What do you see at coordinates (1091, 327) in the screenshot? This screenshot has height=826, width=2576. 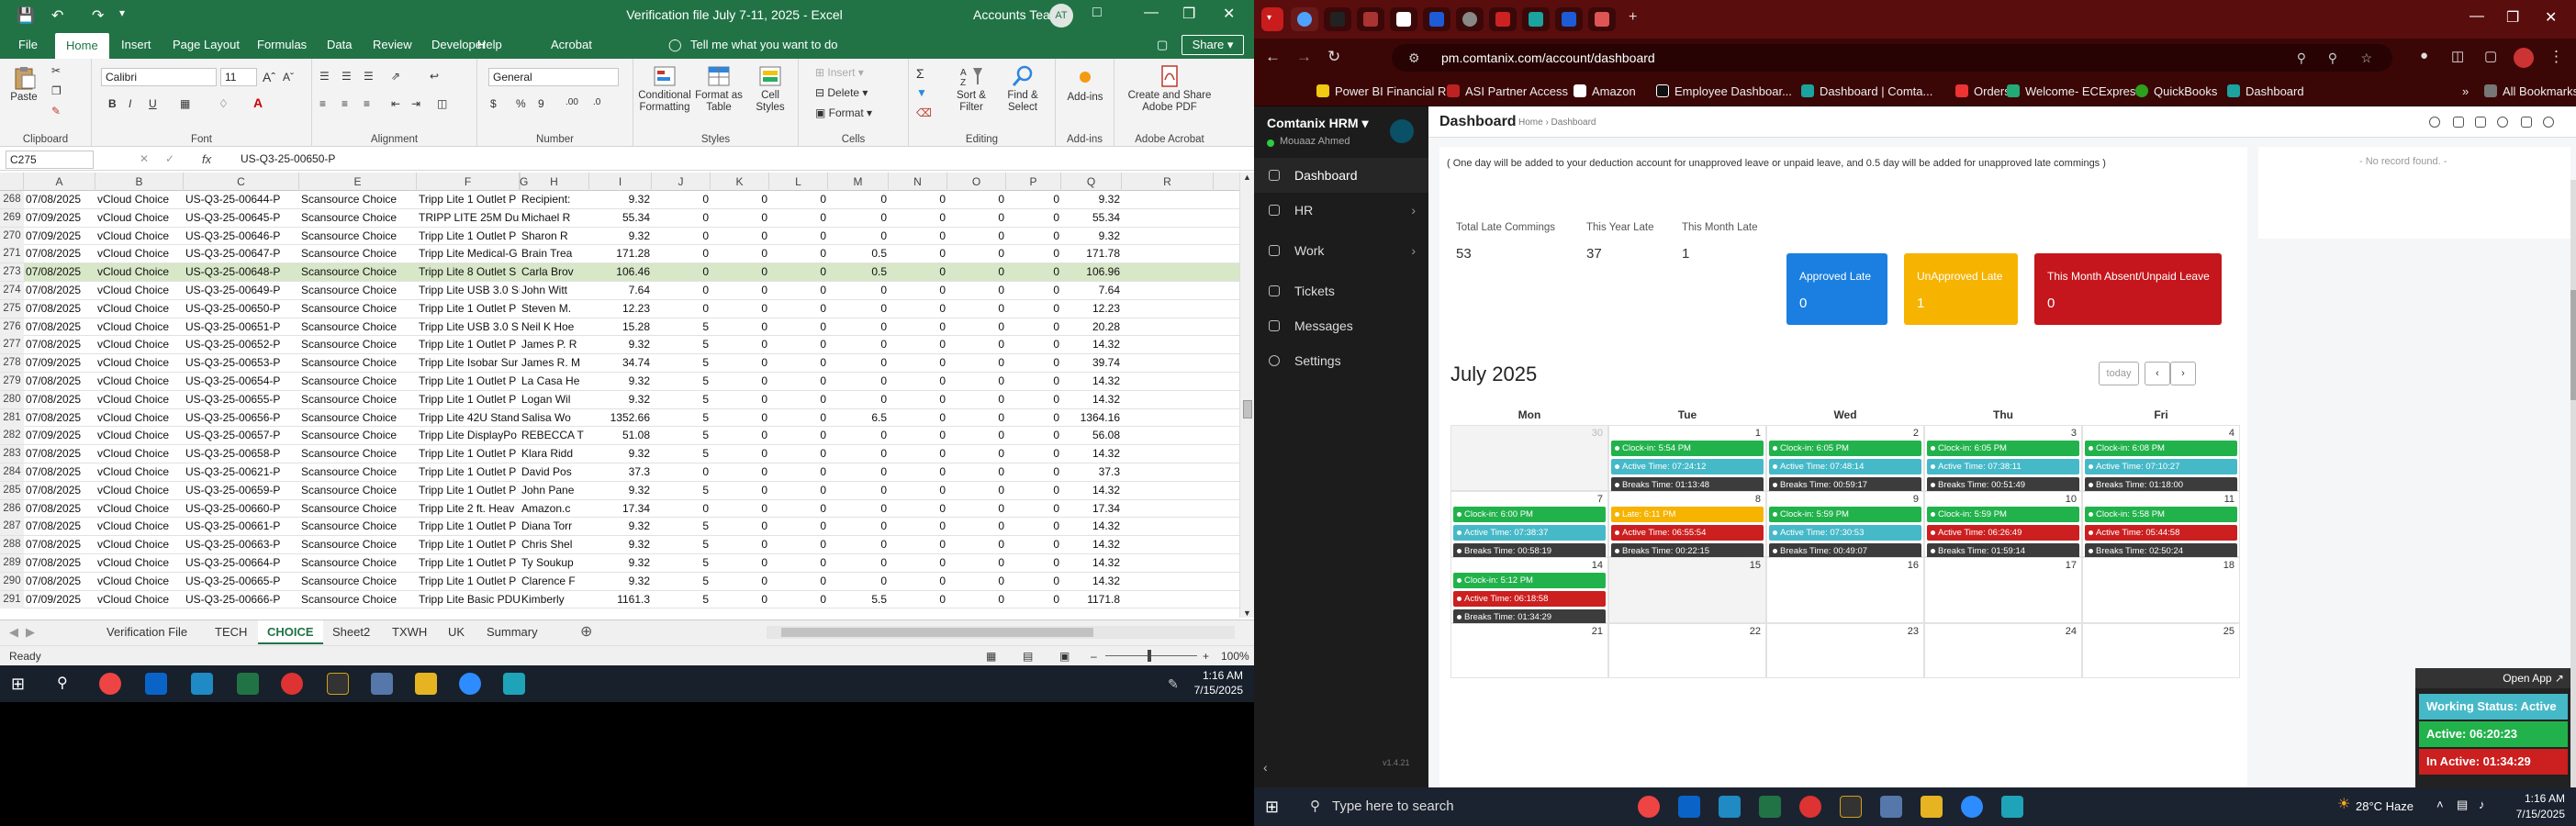 I see `cell: 20.28` at bounding box center [1091, 327].